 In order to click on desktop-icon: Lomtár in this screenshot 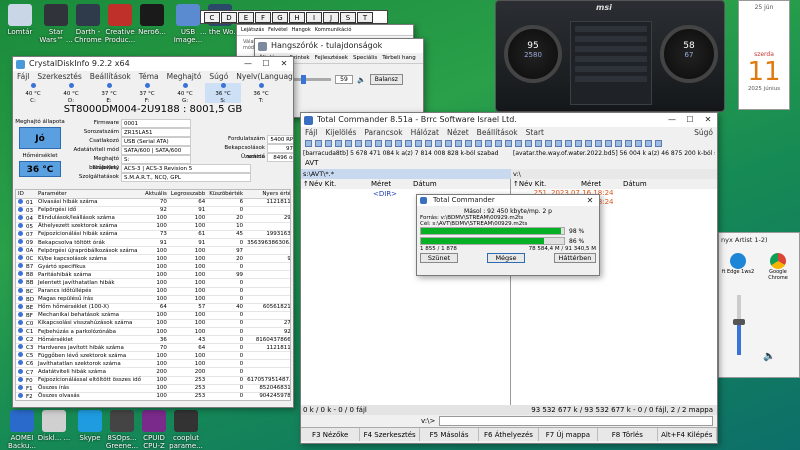, I will do `click(20, 26)`.